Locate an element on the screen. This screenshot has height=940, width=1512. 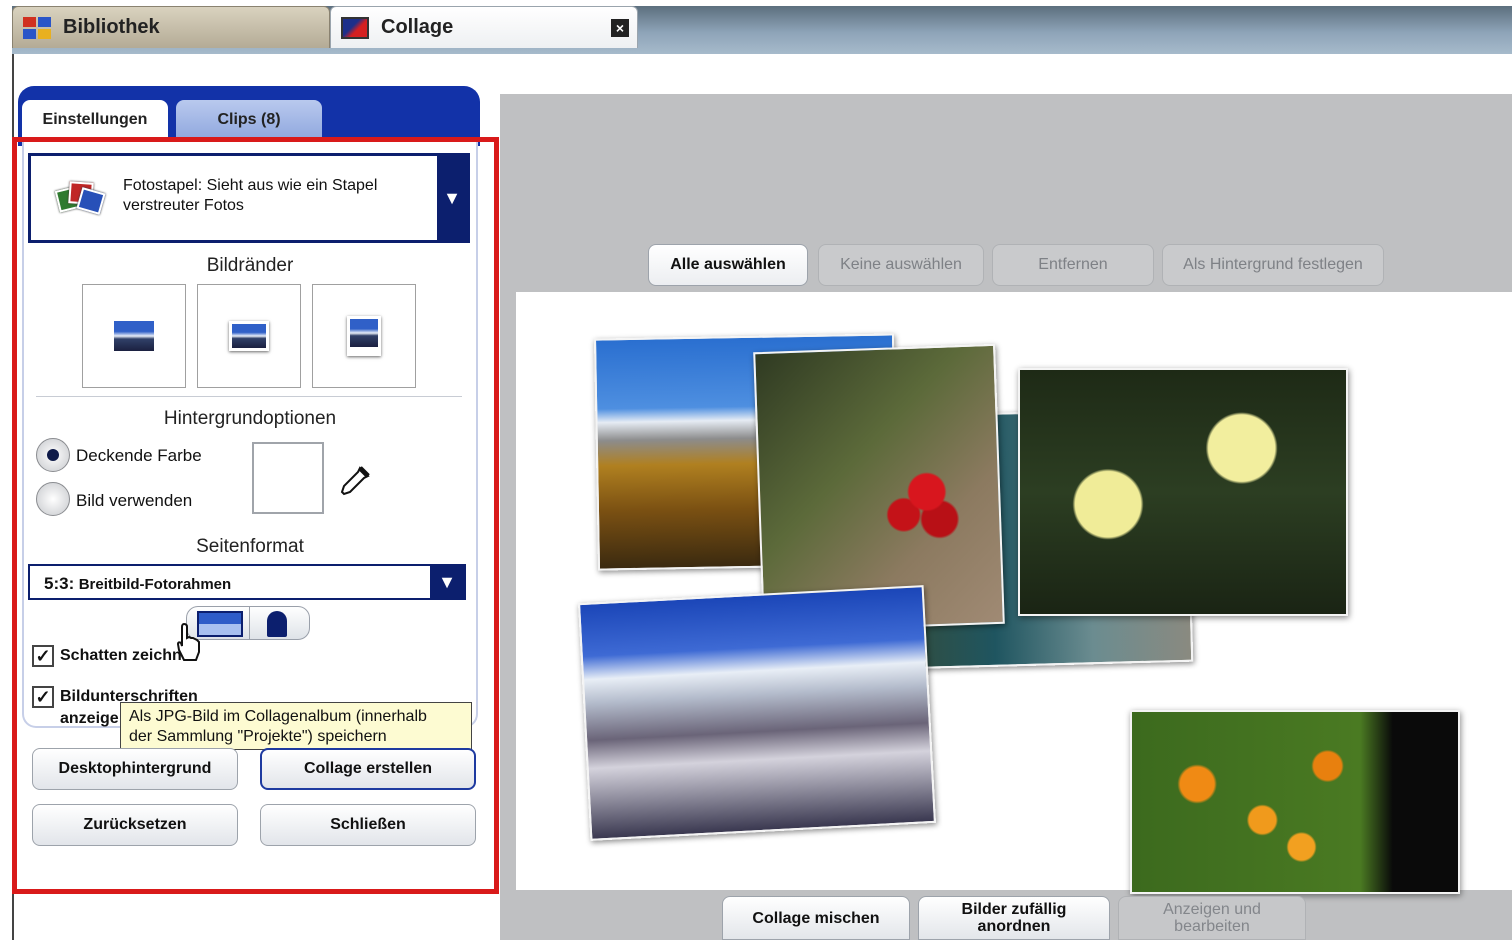
frame-option-polaroid is located at coordinates (364, 336).